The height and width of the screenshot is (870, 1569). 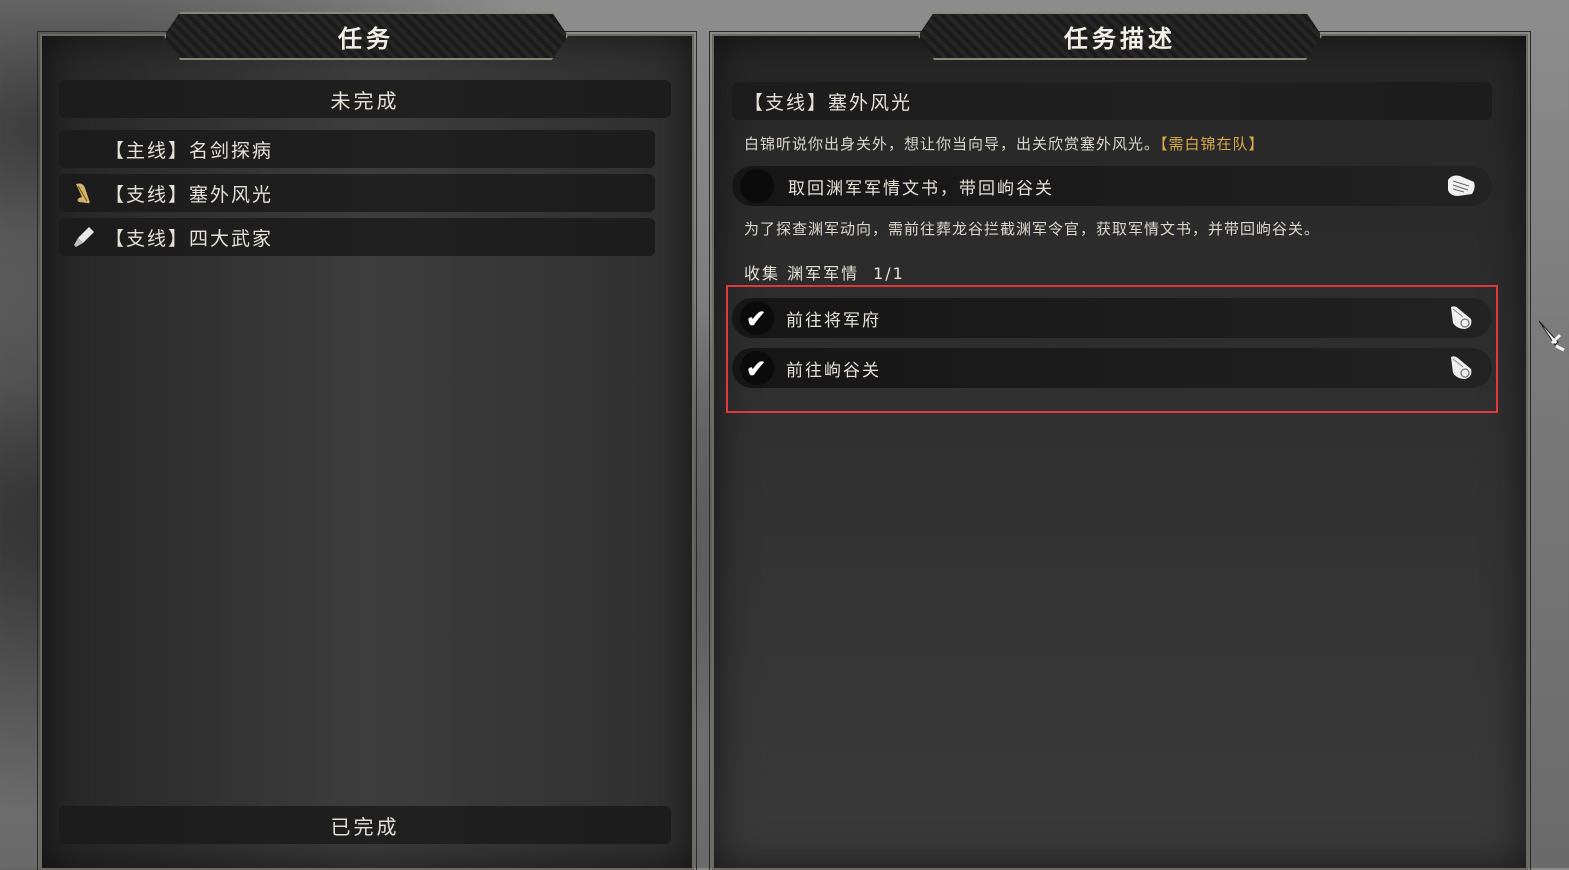 What do you see at coordinates (357, 149) in the screenshot?
I see `quest-item-main: 【主线】名剑探病` at bounding box center [357, 149].